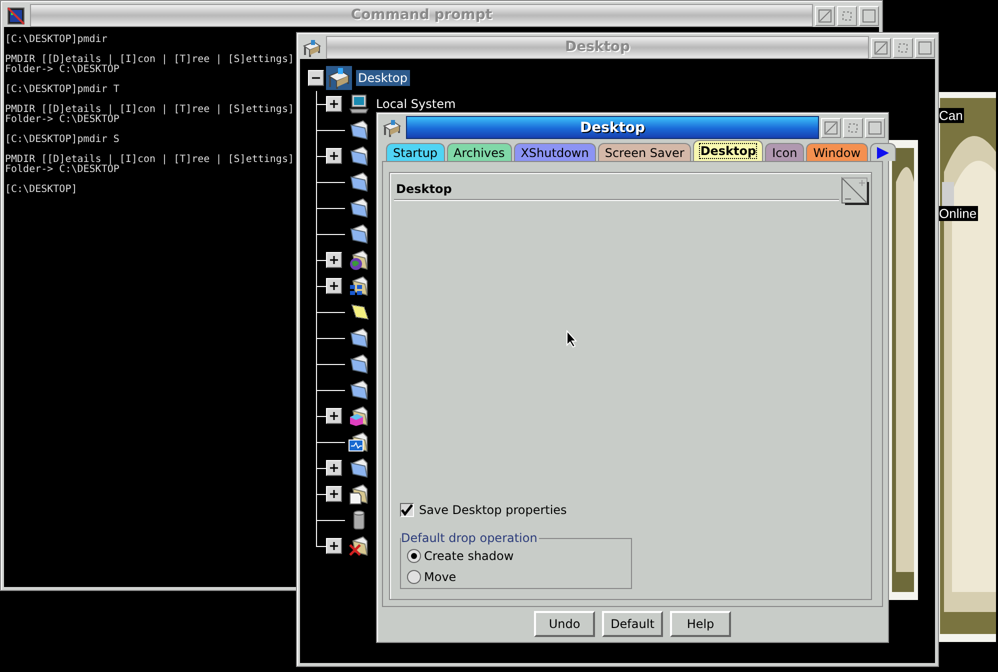  I want to click on package-folder-icon, so click(359, 416).